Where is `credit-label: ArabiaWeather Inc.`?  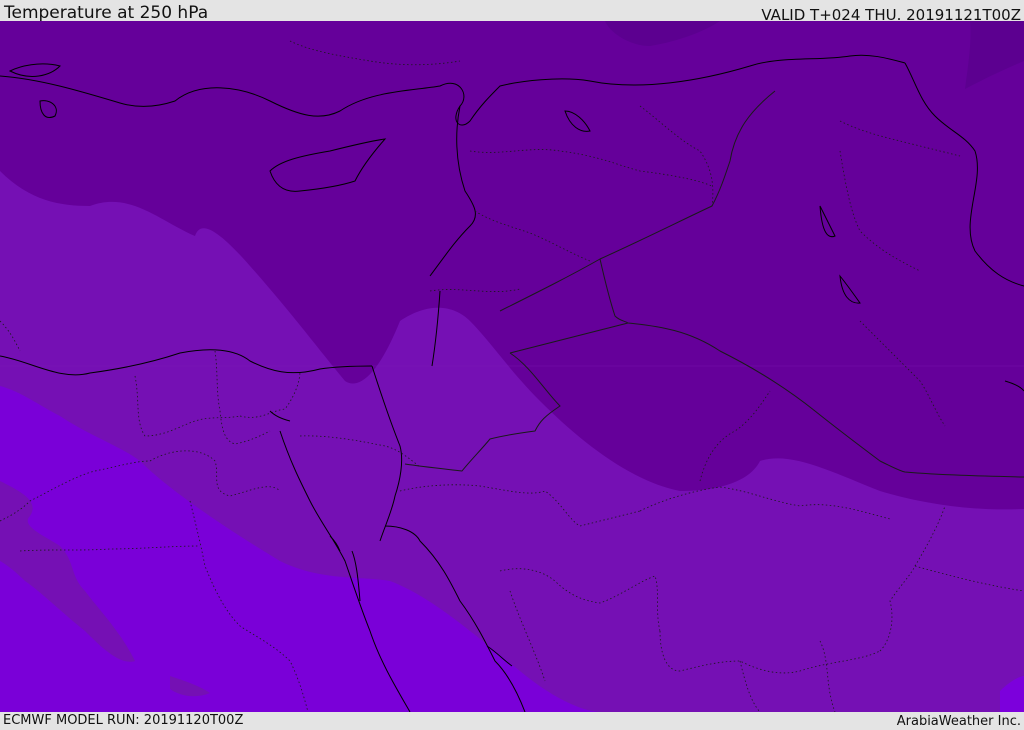 credit-label: ArabiaWeather Inc. is located at coordinates (958, 721).